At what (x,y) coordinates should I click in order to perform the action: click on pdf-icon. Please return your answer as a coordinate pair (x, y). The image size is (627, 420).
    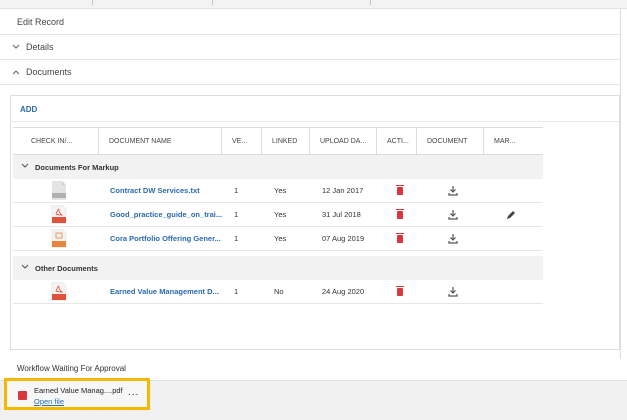
    Looking at the image, I should click on (22, 395).